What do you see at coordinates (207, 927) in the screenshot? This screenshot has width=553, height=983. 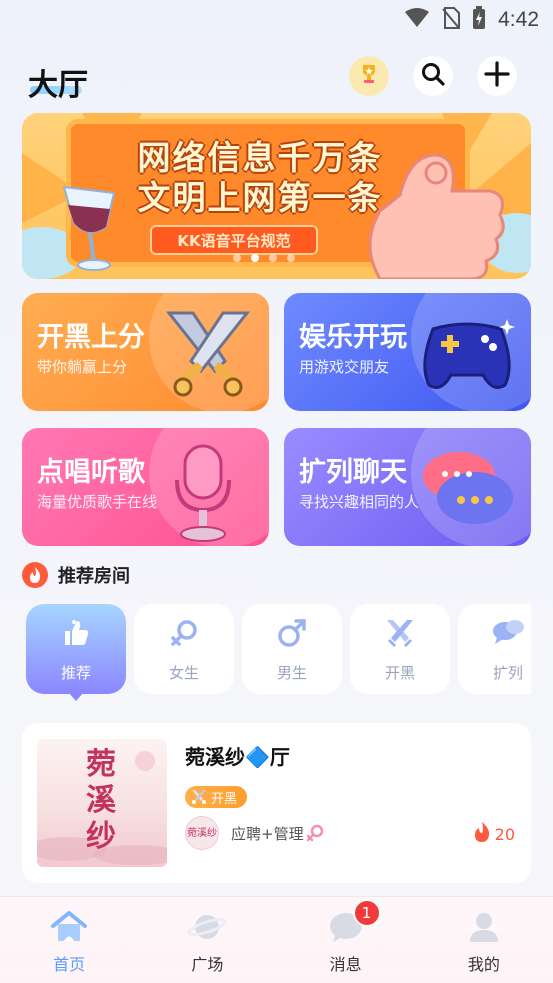 I see `planet-icon` at bounding box center [207, 927].